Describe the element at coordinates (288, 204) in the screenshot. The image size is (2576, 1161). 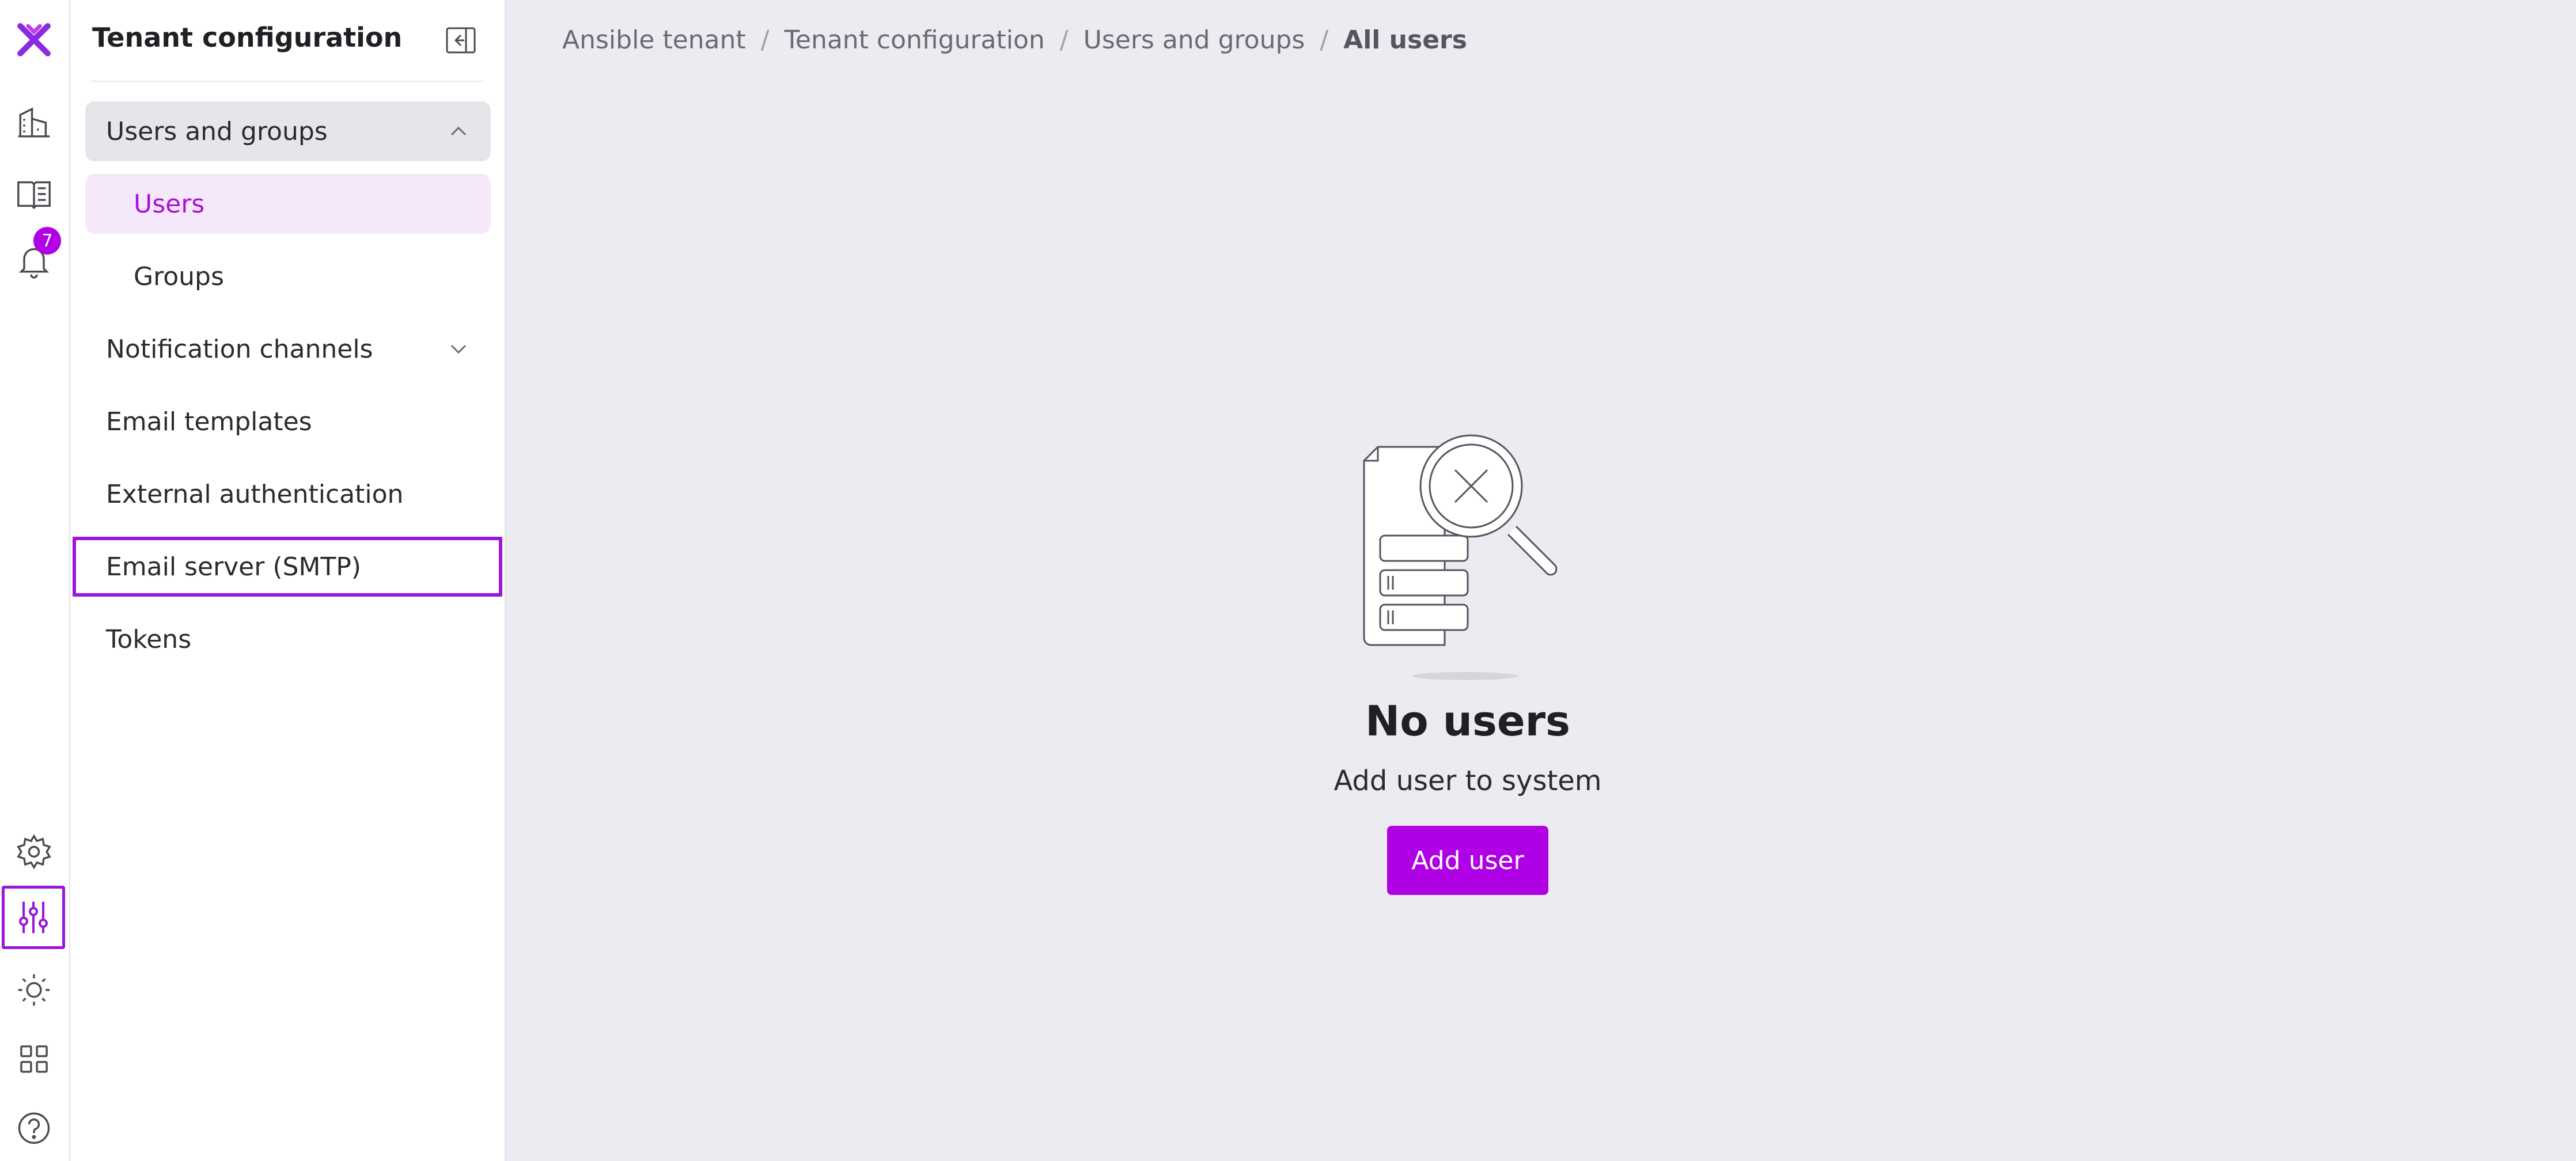
I see `nav-item-users: Users` at that location.